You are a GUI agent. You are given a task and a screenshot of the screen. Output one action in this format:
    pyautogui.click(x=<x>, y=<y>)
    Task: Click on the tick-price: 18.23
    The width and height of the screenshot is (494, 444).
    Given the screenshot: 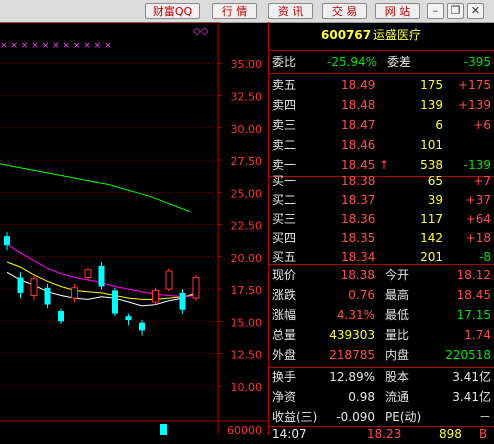 What is the action you would take?
    pyautogui.click(x=384, y=434)
    